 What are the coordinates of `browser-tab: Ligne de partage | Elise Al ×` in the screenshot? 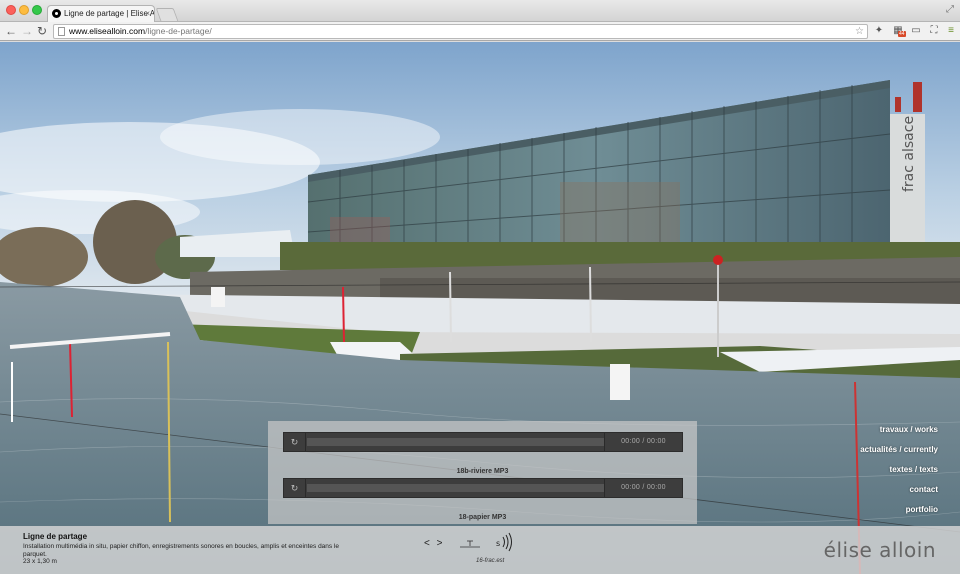 It's located at (101, 13).